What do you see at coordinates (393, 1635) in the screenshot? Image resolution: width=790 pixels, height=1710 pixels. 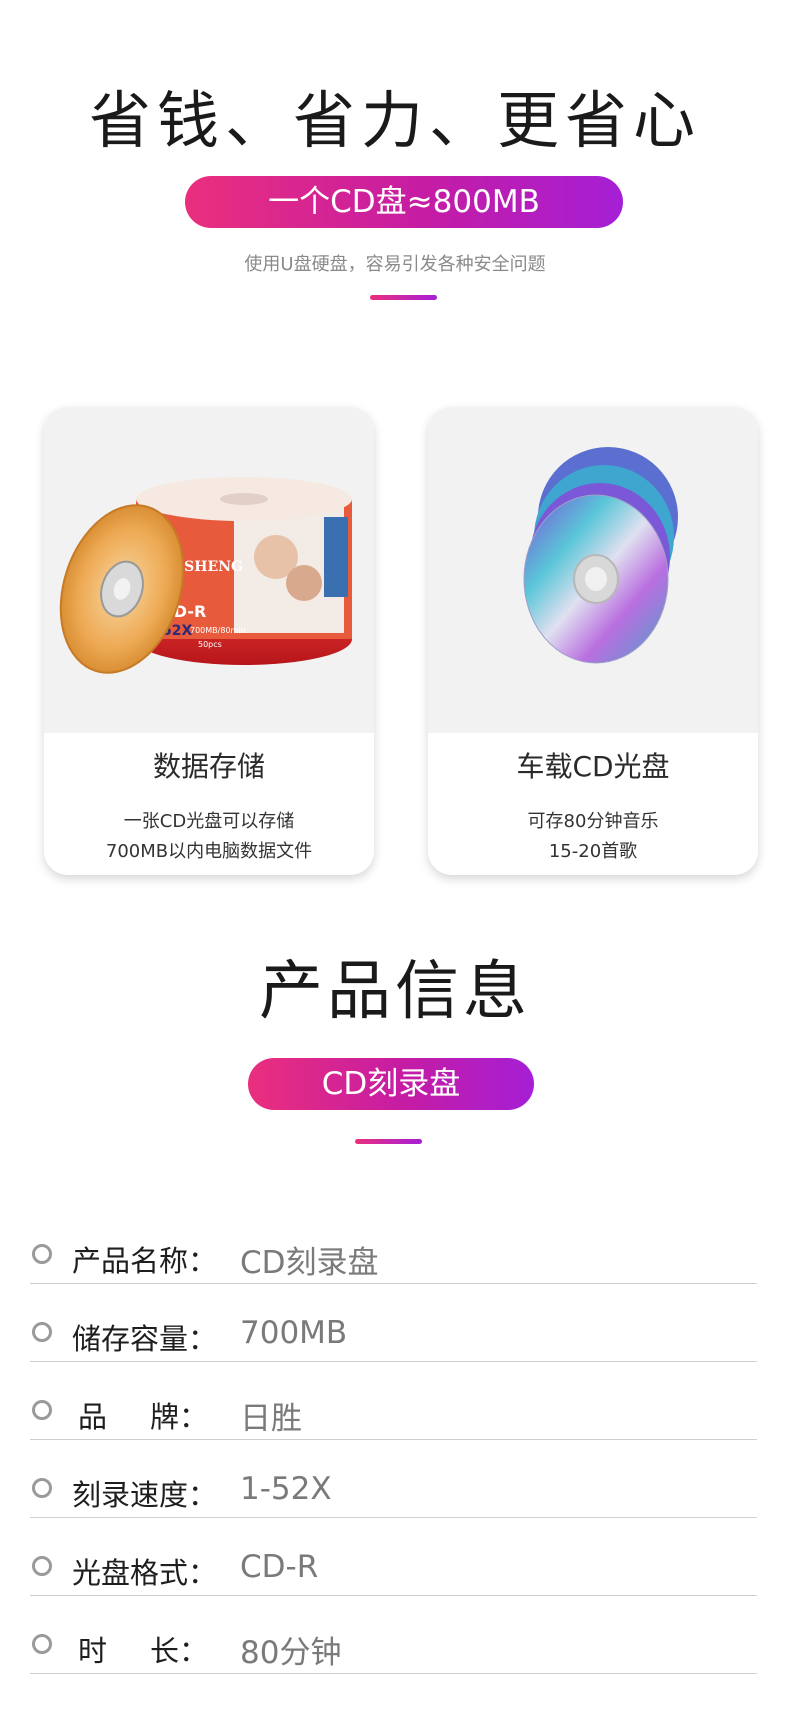 I see `spec-row-duration: 时 长： 80分钟` at bounding box center [393, 1635].